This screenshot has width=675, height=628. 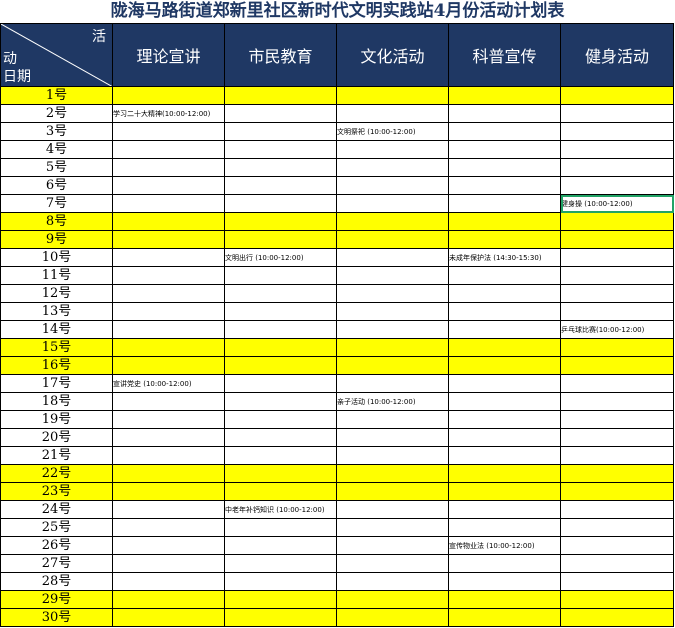 I want to click on activity-cell-theory: 宣讲党史 (10:00-12:00), so click(x=168, y=383).